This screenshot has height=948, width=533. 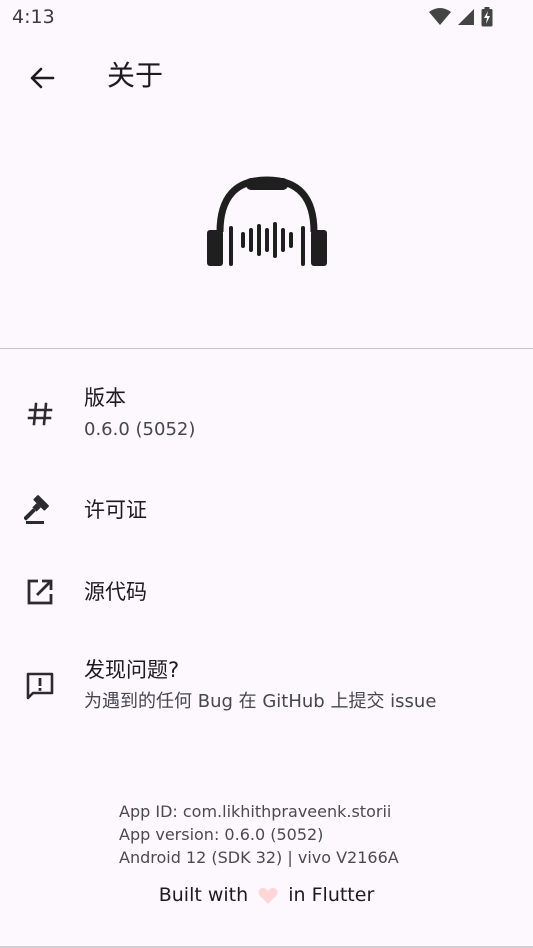 I want to click on app-logo, so click(x=267, y=222).